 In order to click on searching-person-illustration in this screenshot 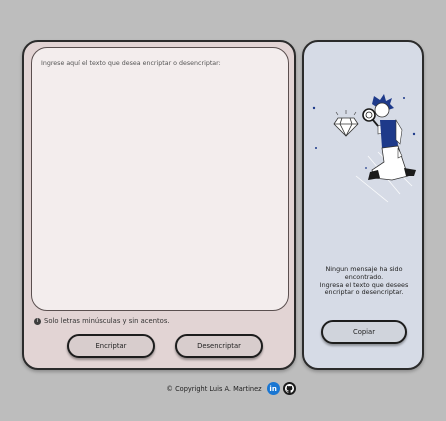, I will do `click(364, 148)`.